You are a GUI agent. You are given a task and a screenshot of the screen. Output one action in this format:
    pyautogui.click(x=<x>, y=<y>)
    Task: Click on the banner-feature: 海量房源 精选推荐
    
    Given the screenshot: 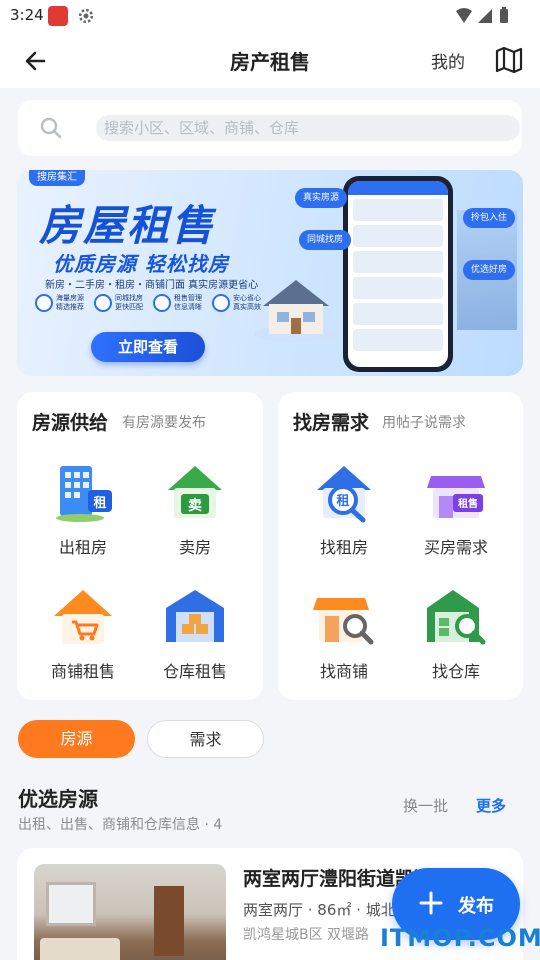 What is the action you would take?
    pyautogui.click(x=59, y=303)
    